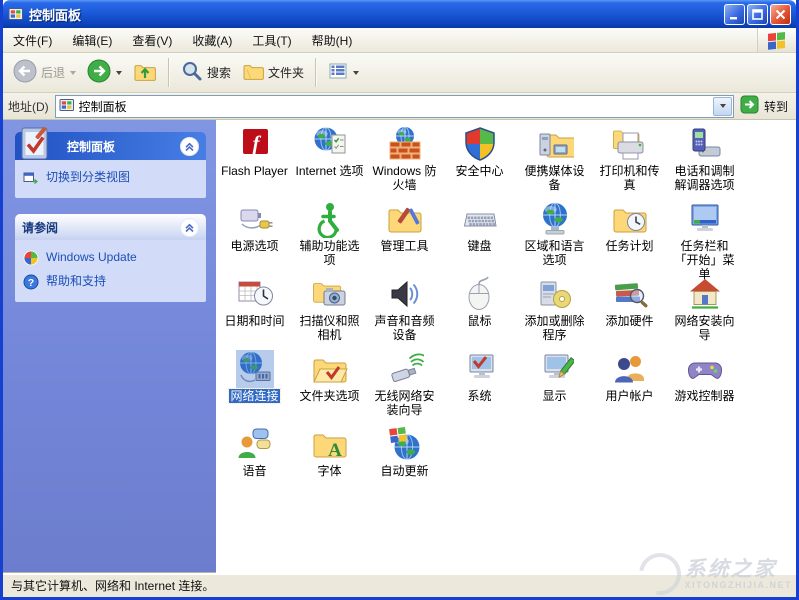  Describe the element at coordinates (554, 160) in the screenshot. I see `applet-portable-media-devices: 便携媒体设备` at that location.